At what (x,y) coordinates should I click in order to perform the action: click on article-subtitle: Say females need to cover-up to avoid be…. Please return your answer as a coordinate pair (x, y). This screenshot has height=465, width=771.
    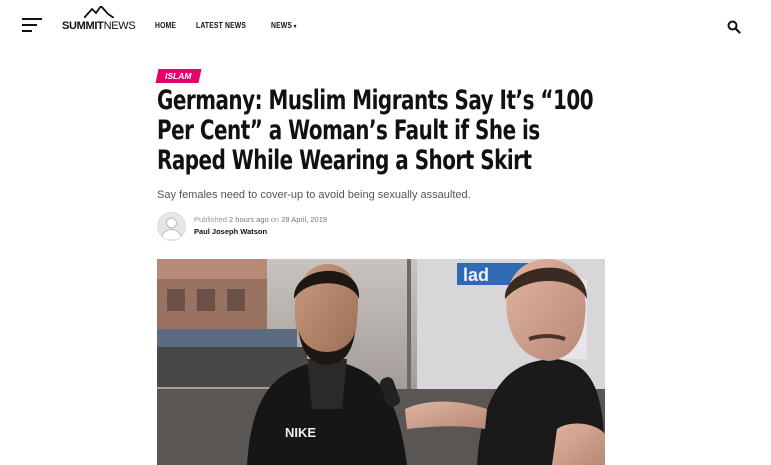
    Looking at the image, I should click on (314, 195).